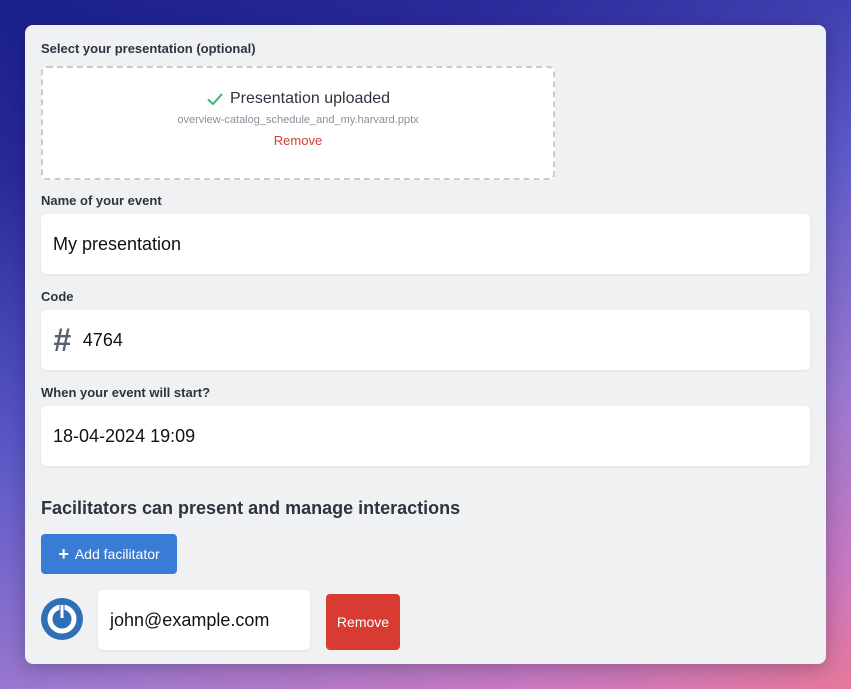 The width and height of the screenshot is (851, 689). I want to click on upload-status: Presentation uploaded, so click(298, 99).